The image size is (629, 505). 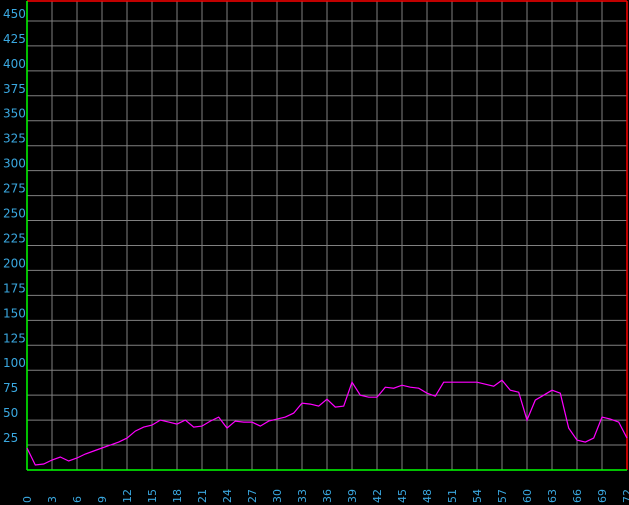 What do you see at coordinates (14, 64) in the screenshot?
I see `y-tick-label: 400` at bounding box center [14, 64].